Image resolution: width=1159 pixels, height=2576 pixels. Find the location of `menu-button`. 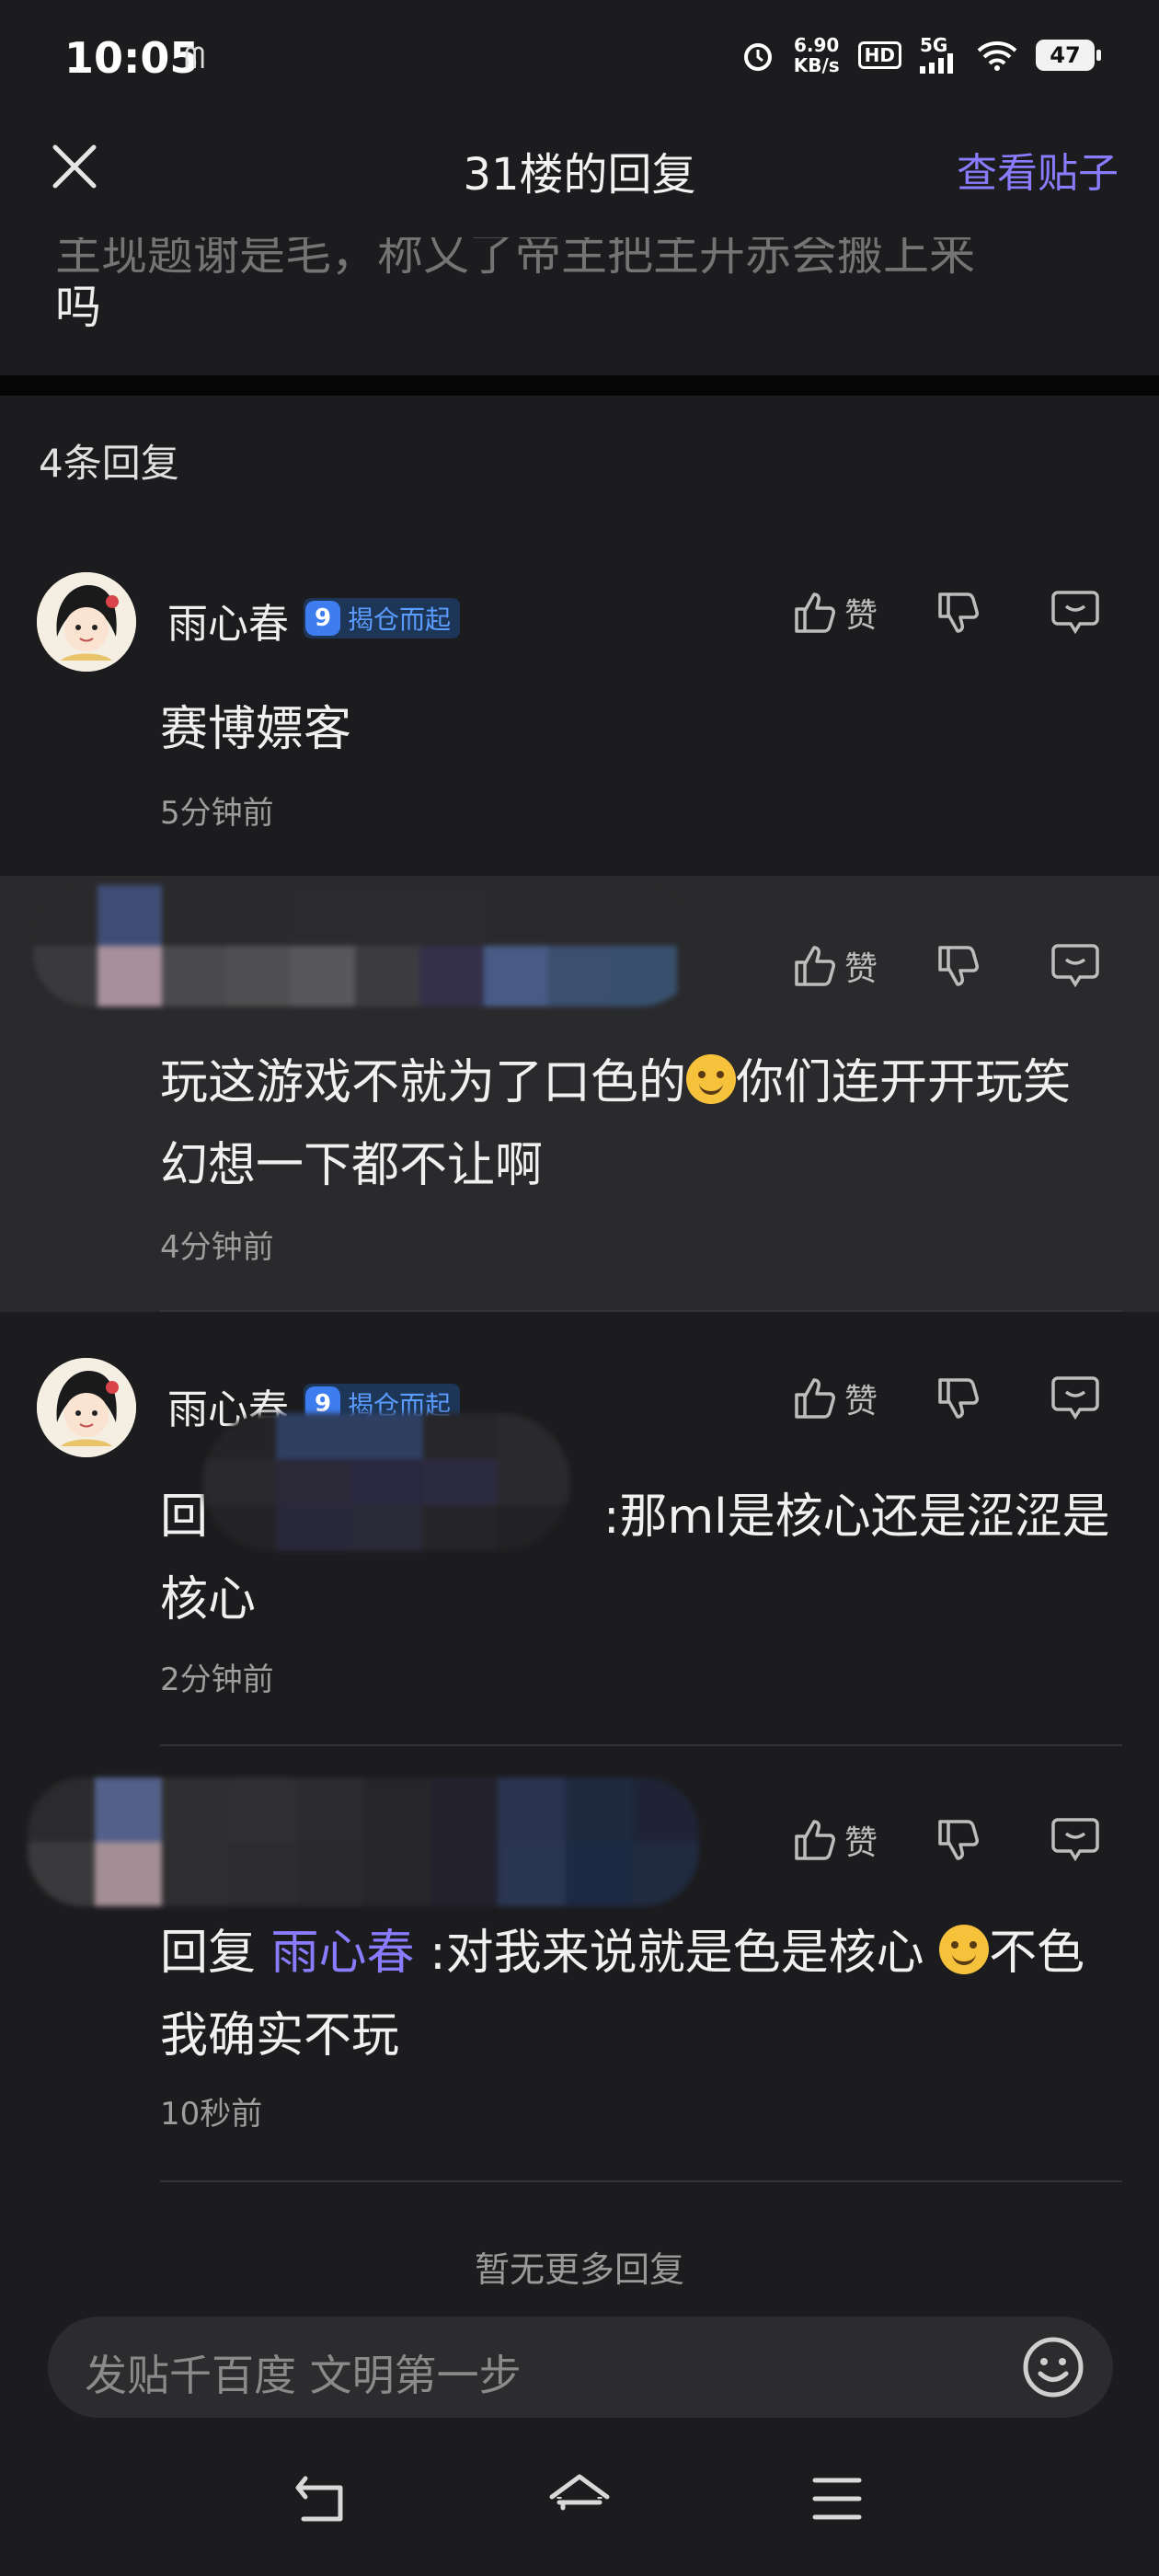

menu-button is located at coordinates (837, 2500).